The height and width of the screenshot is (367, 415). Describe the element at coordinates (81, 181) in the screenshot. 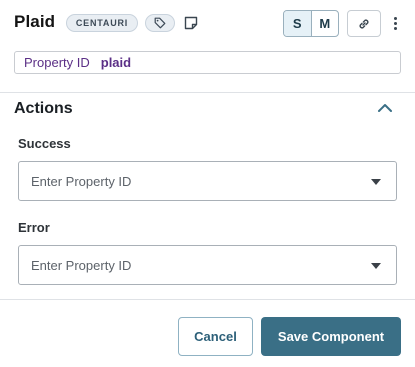

I see `success-select-placeholder: Enter Property ID` at that location.